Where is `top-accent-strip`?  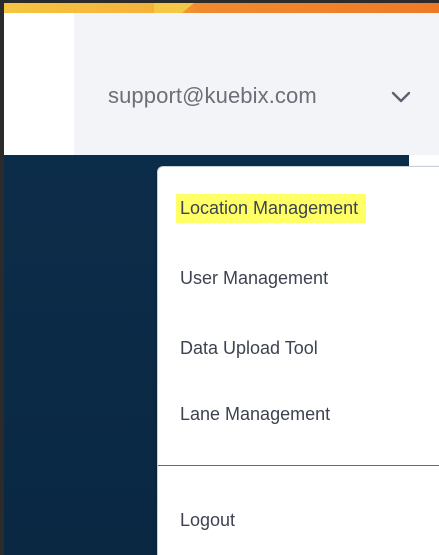 top-accent-strip is located at coordinates (221, 8).